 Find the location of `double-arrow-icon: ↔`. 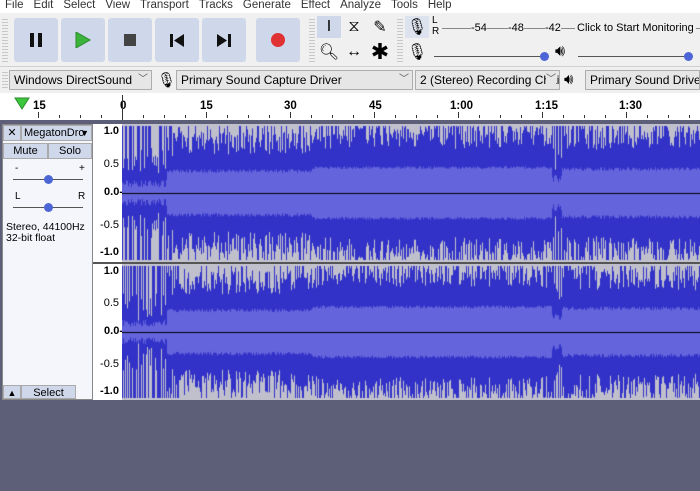

double-arrow-icon: ↔ is located at coordinates (354, 51).